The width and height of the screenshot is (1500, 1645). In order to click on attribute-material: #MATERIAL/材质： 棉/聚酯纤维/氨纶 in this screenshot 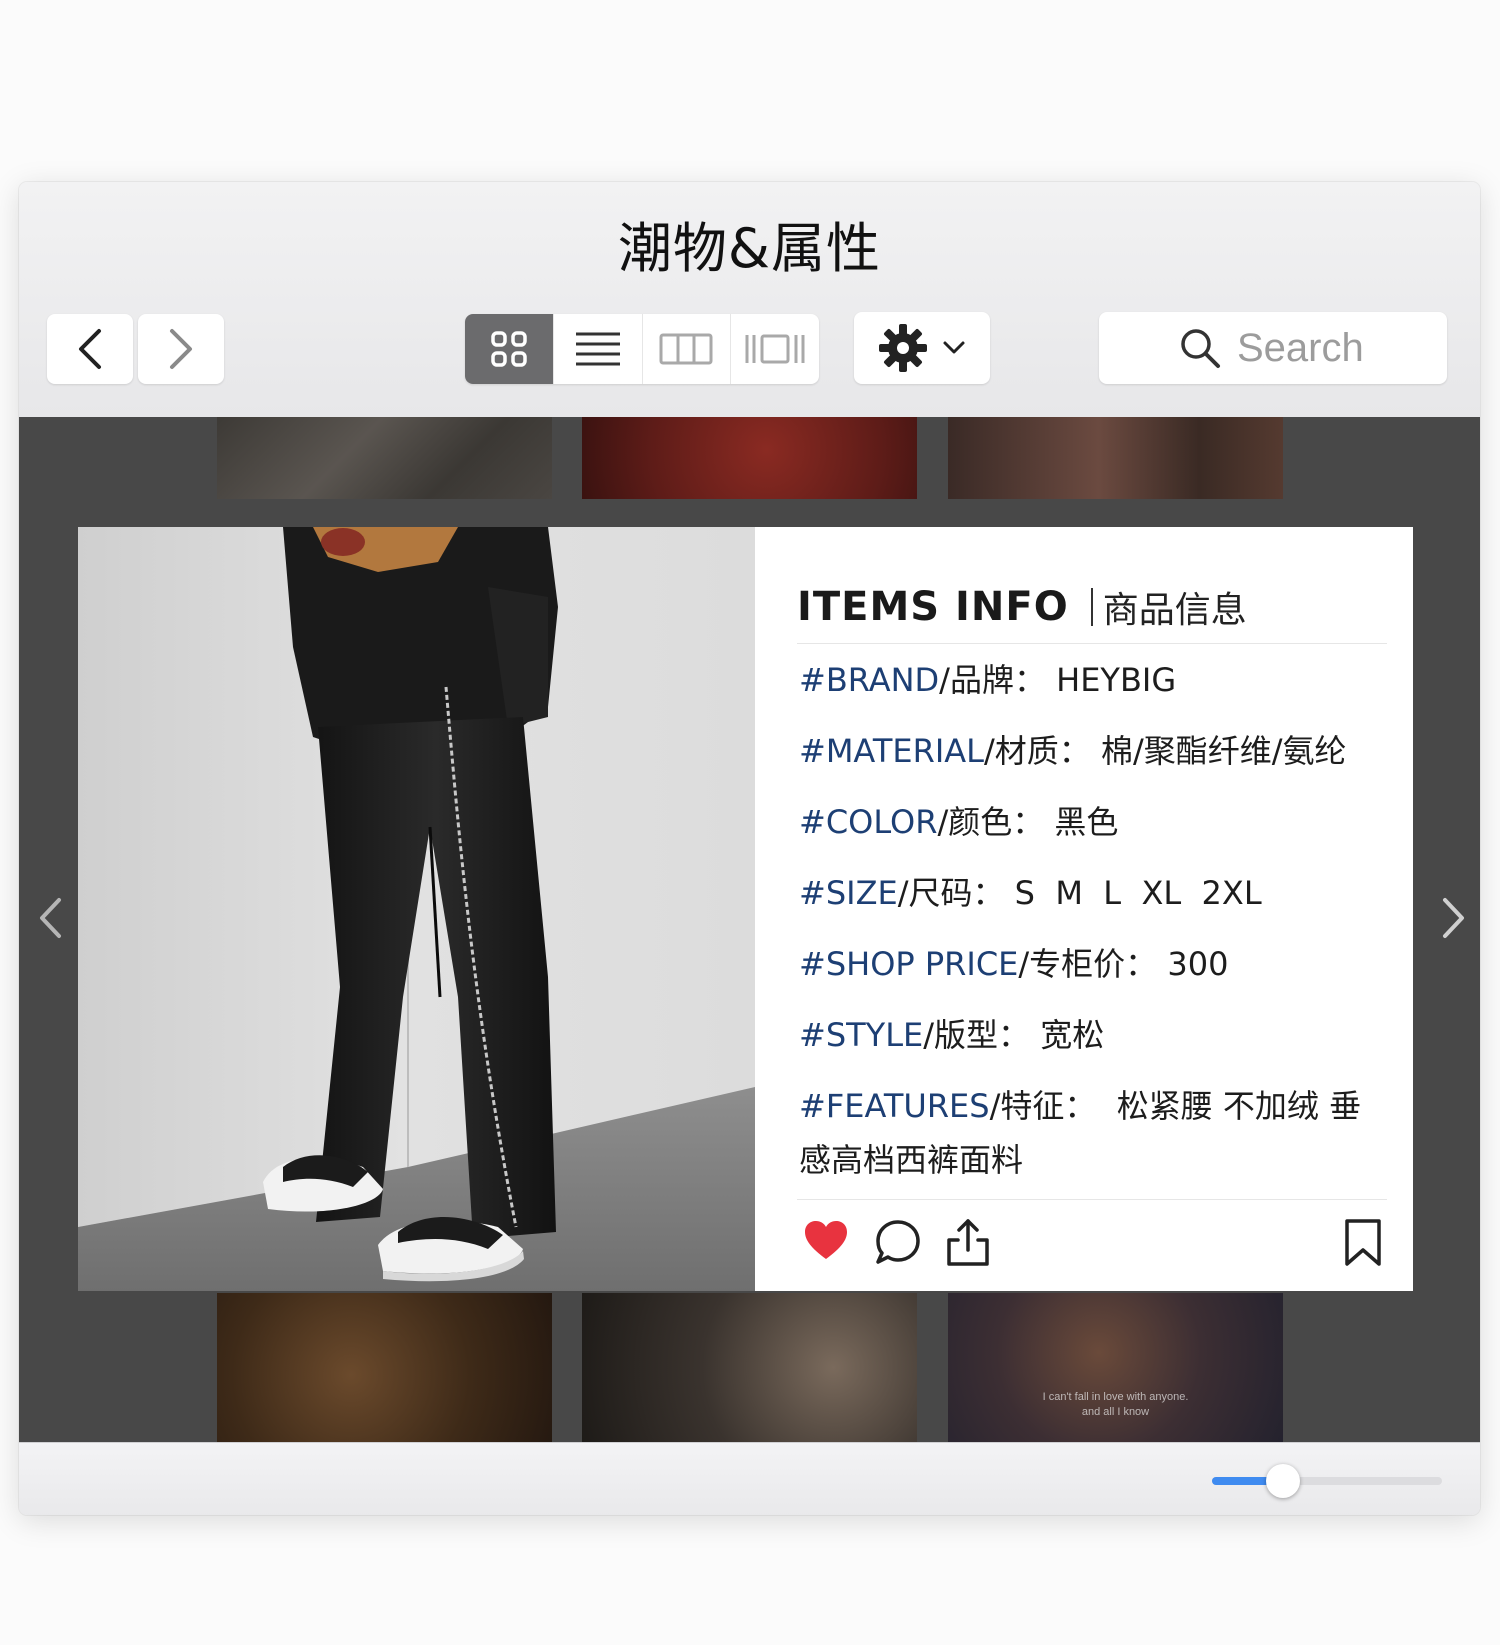, I will do `click(1089, 751)`.